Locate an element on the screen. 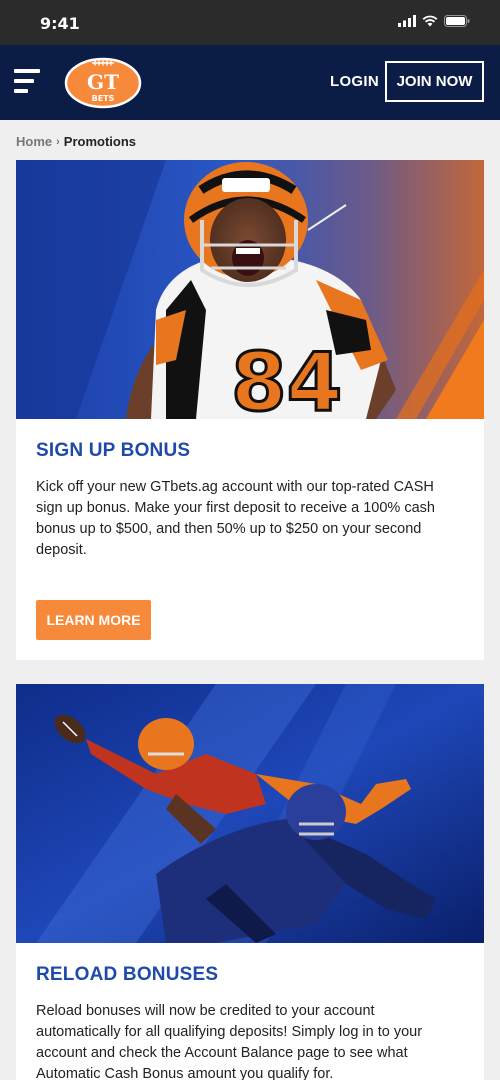  breadcrumb: Home › Promotions is located at coordinates (76, 141).